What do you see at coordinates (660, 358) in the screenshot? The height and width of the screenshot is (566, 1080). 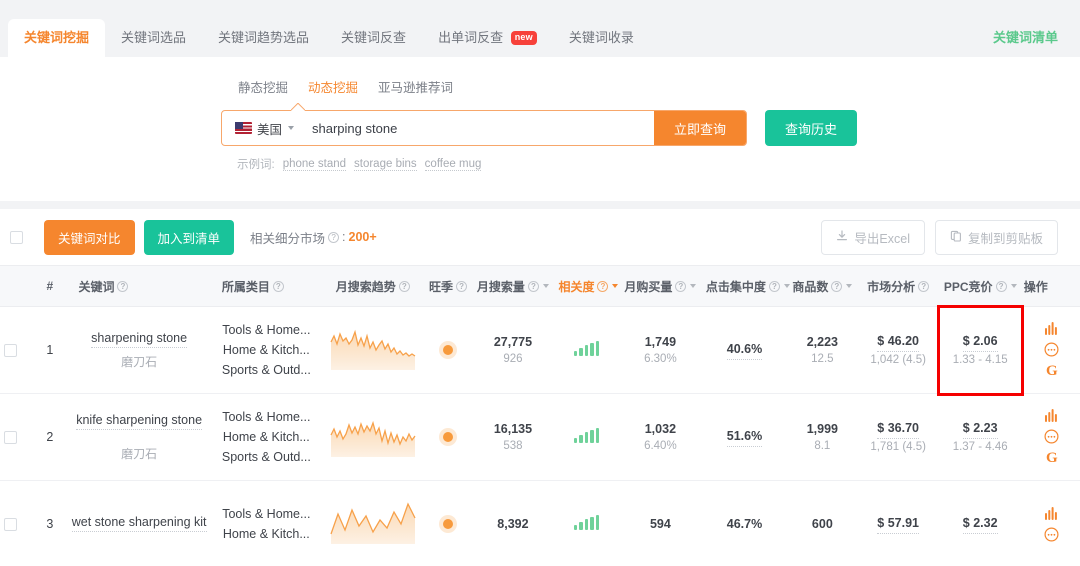 I see `purchase-rate-value: 6.30%` at bounding box center [660, 358].